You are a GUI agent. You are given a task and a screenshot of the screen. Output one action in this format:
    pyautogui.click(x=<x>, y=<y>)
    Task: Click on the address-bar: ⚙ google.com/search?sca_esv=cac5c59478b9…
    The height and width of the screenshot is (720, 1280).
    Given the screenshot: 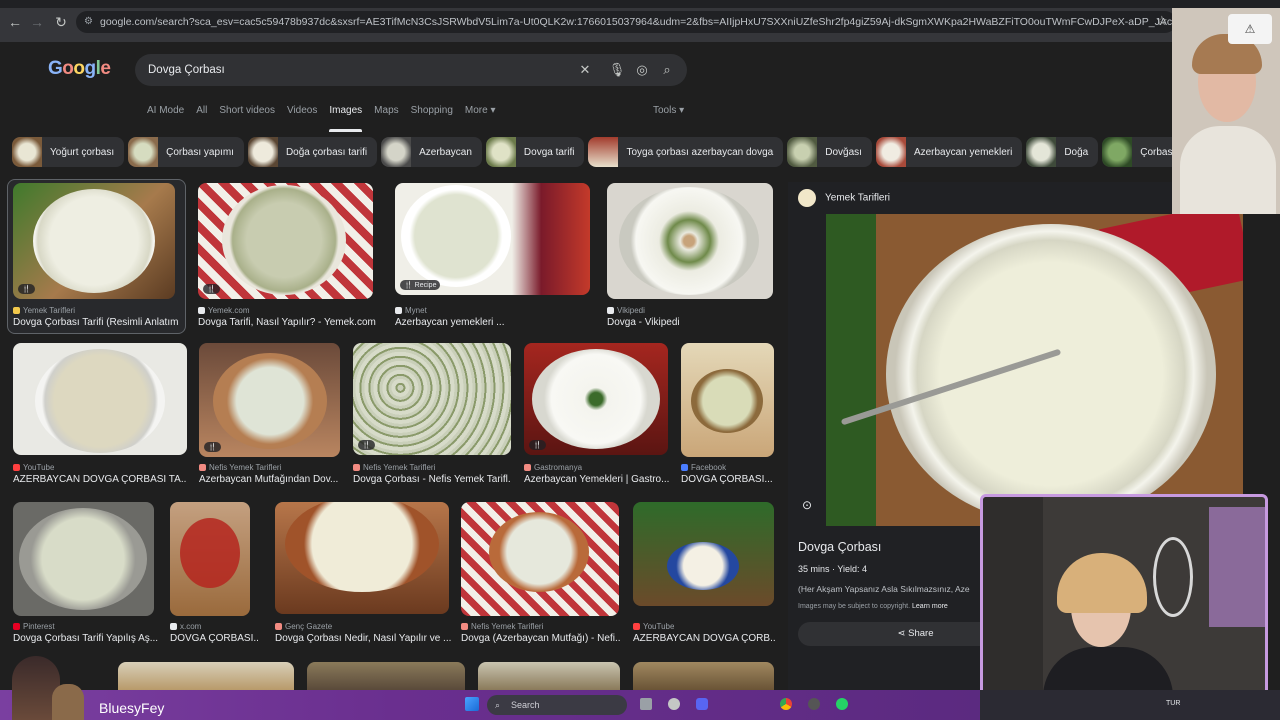 What is the action you would take?
    pyautogui.click(x=626, y=22)
    